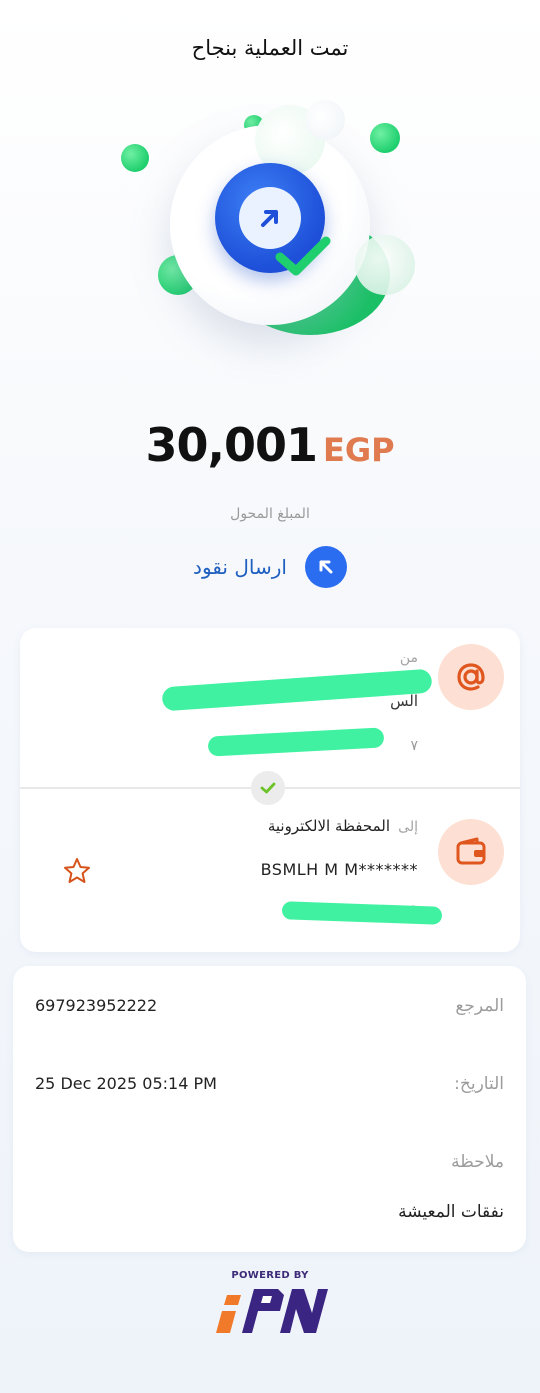 Image resolution: width=540 pixels, height=1393 pixels. Describe the element at coordinates (272, 1311) in the screenshot. I see `ipn-logo` at that location.